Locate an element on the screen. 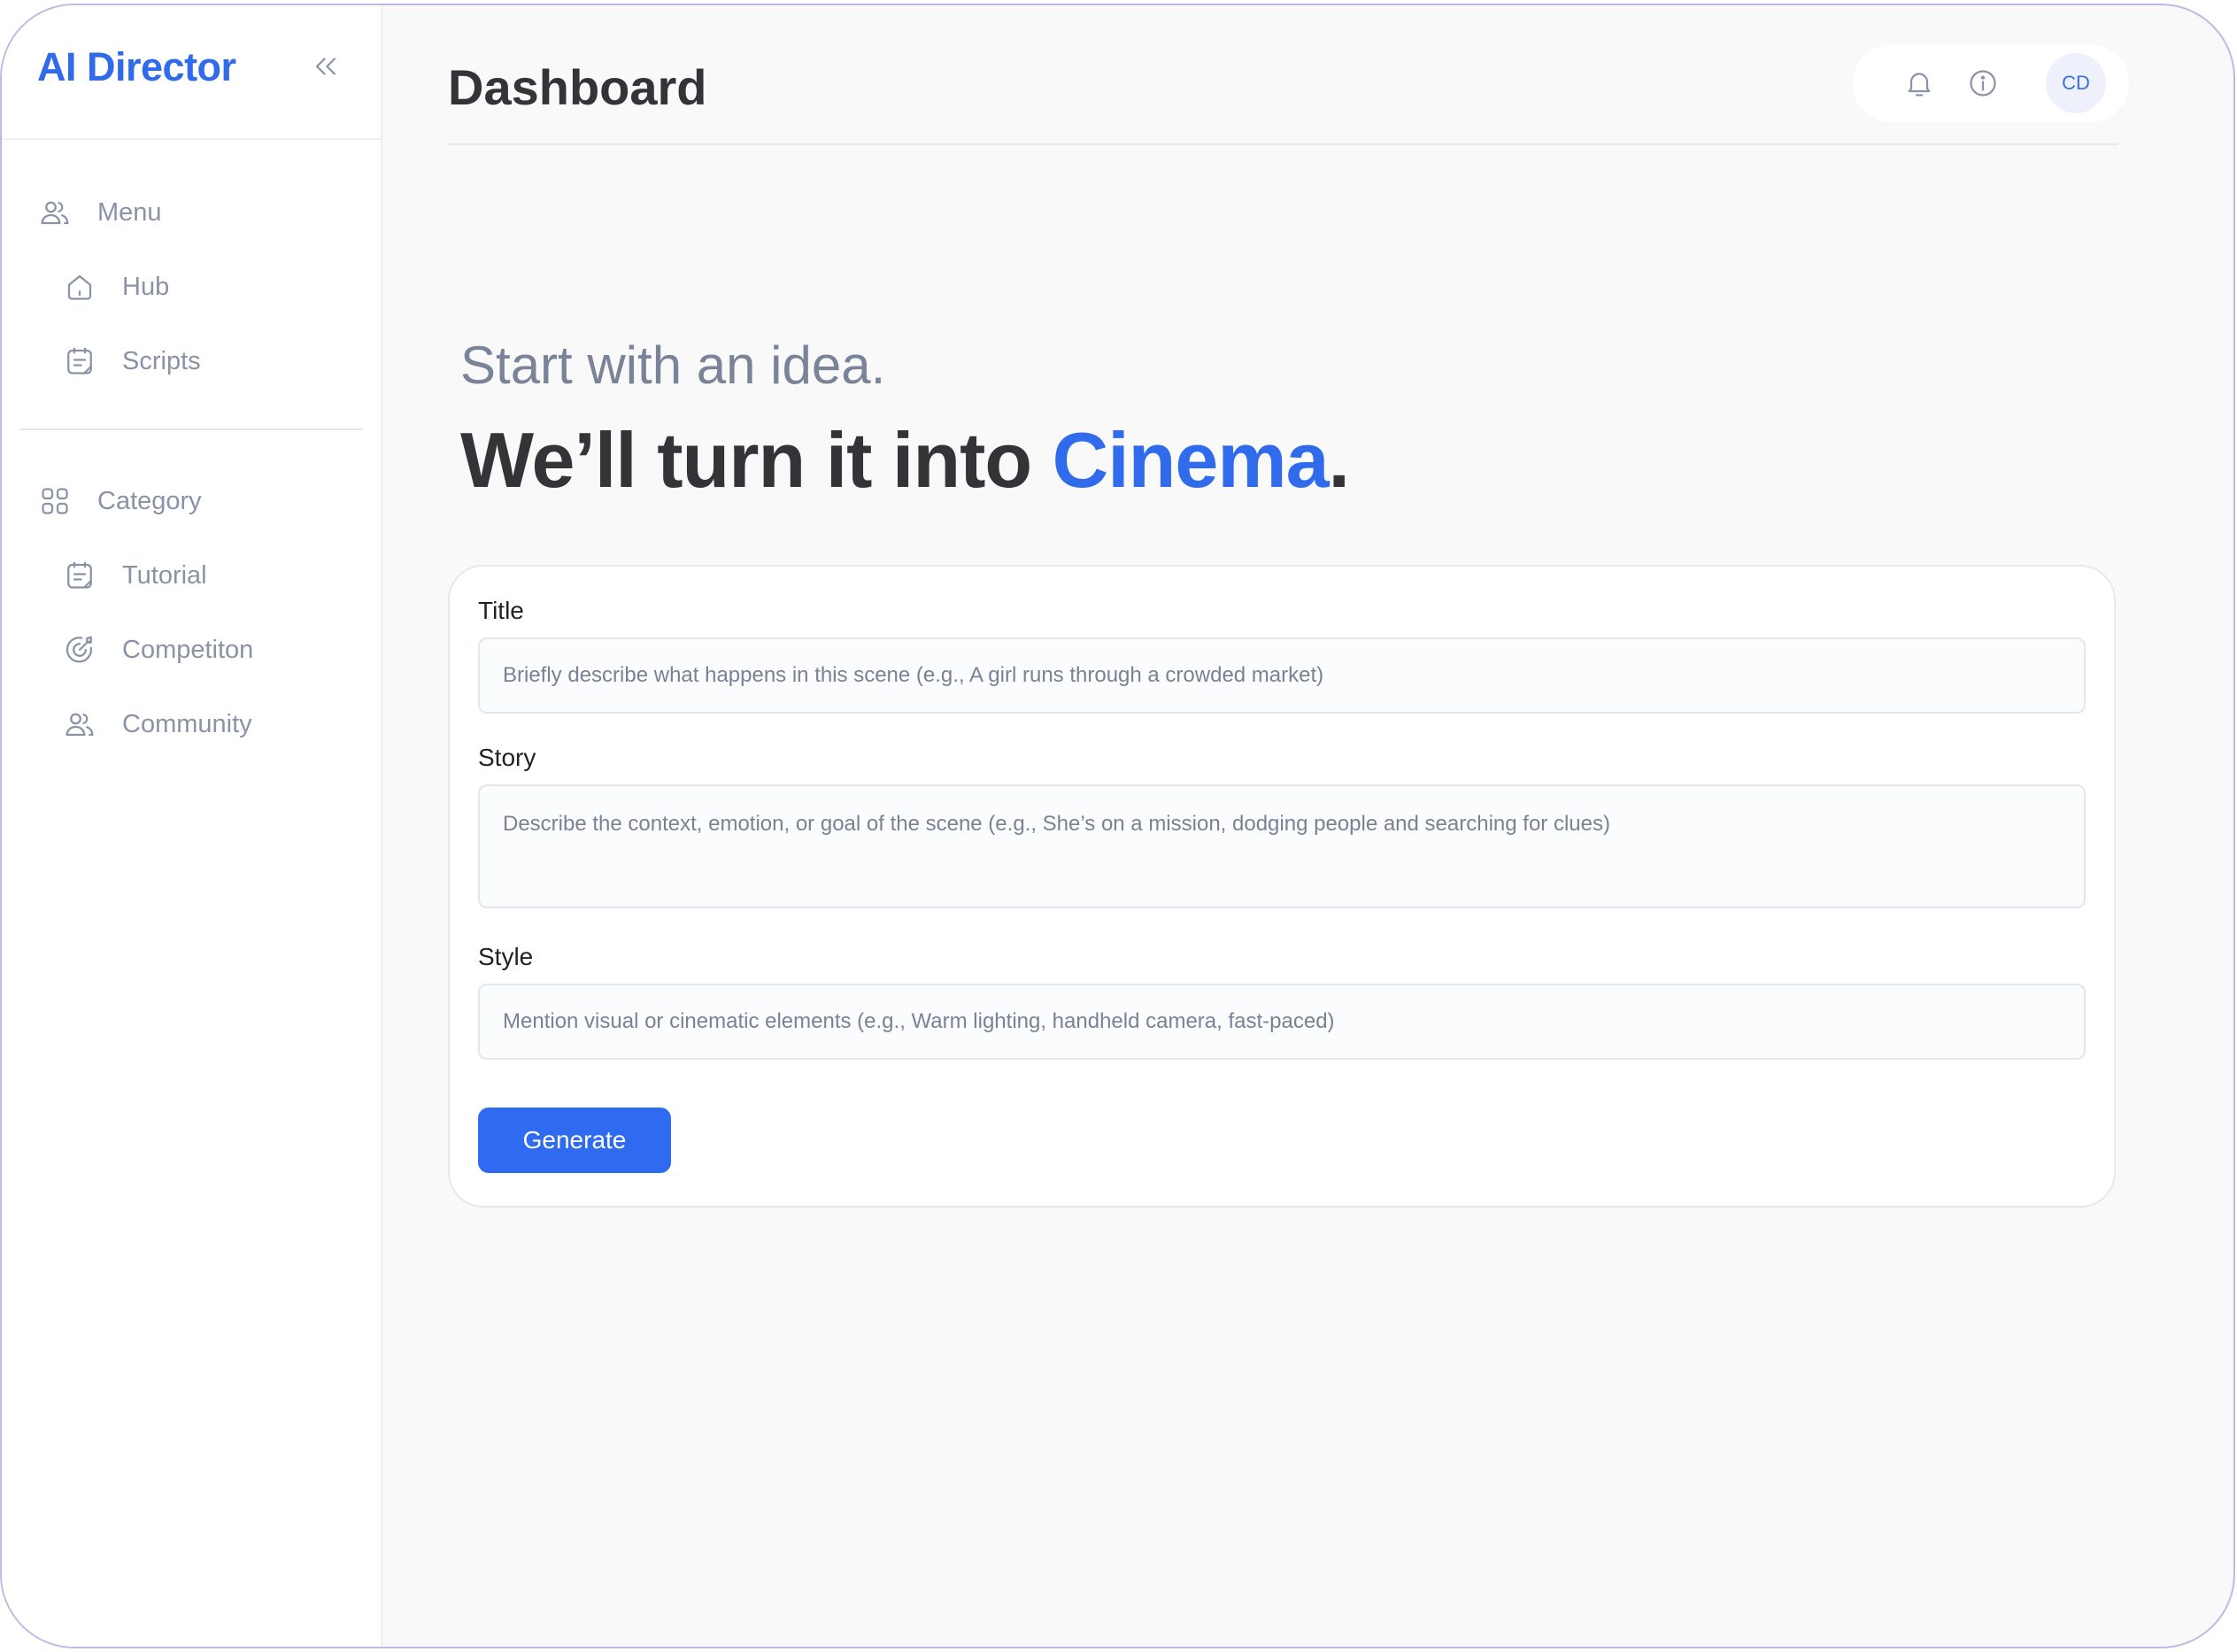 The width and height of the screenshot is (2237, 1652). sidebar-item-label: Scripts is located at coordinates (161, 360).